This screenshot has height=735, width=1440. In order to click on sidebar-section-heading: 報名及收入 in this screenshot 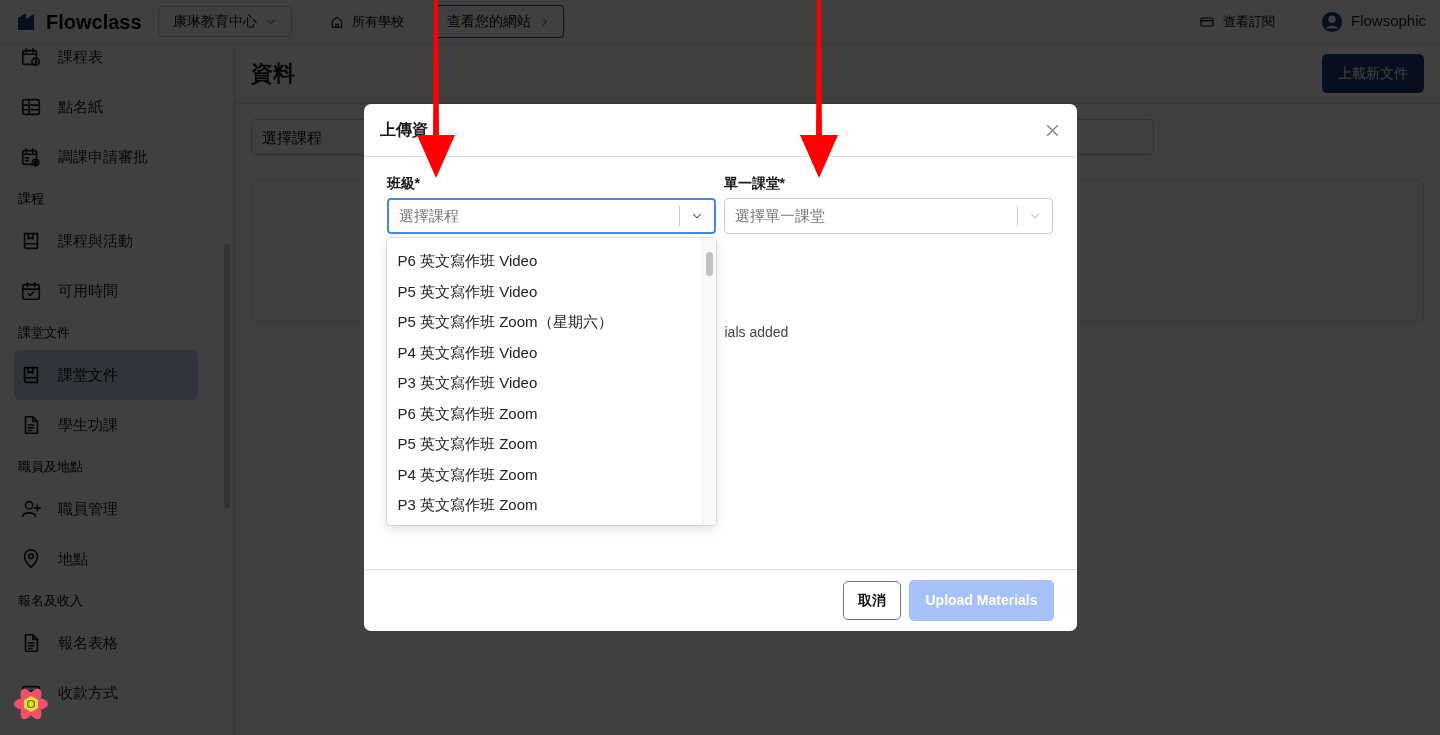, I will do `click(51, 601)`.